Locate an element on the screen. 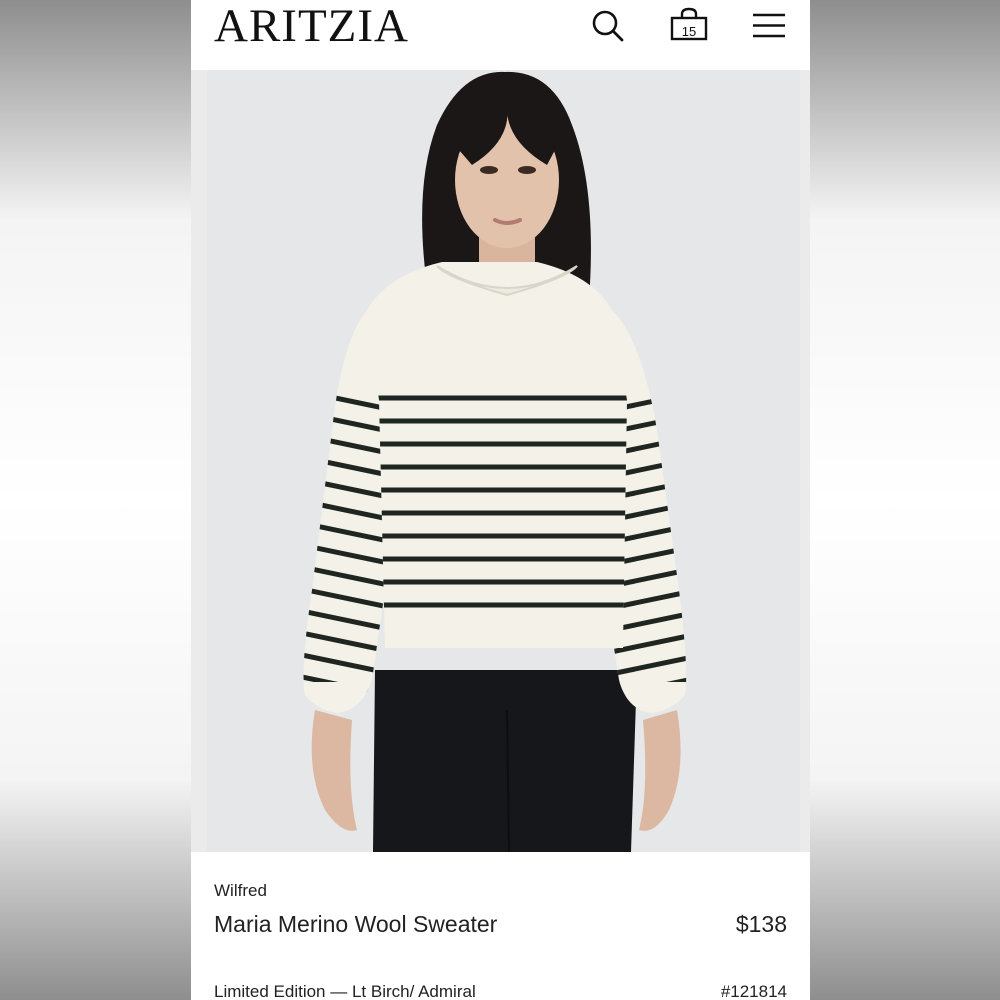 This screenshot has width=1000, height=1000. search-button is located at coordinates (609, 26).